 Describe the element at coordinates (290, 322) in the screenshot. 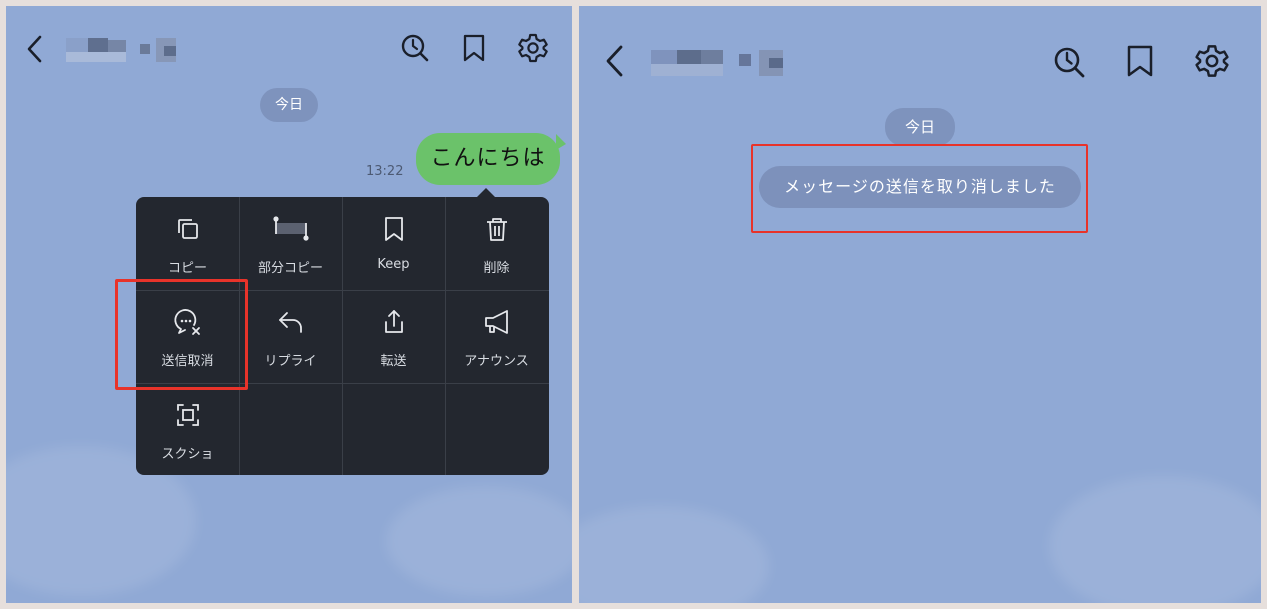

I see `reply-icon` at that location.